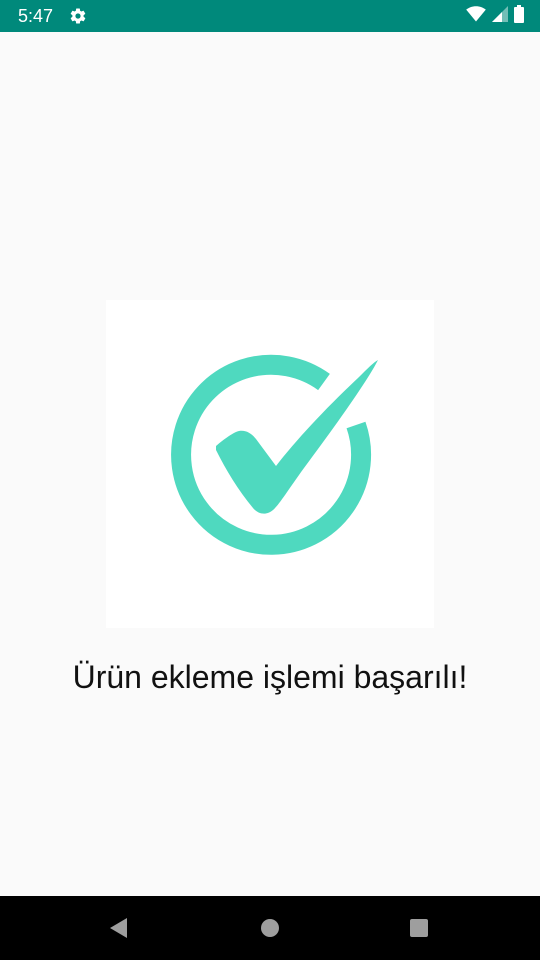 The height and width of the screenshot is (960, 540). What do you see at coordinates (78, 16) in the screenshot?
I see `settings-gear-icon` at bounding box center [78, 16].